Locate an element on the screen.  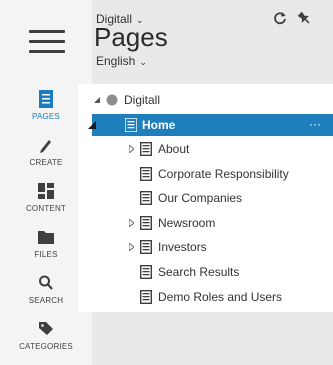
folder-icon is located at coordinates (46, 237).